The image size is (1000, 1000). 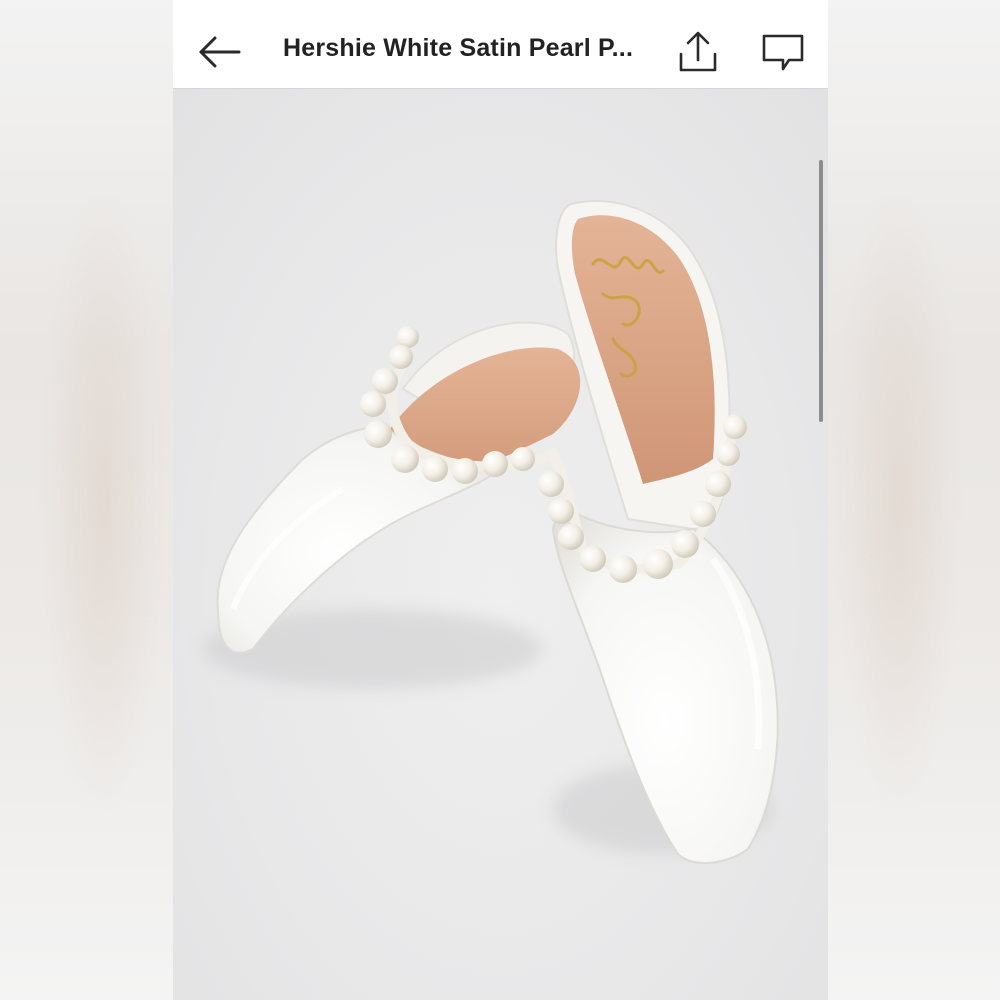 I want to click on arrow-left-icon, so click(x=220, y=52).